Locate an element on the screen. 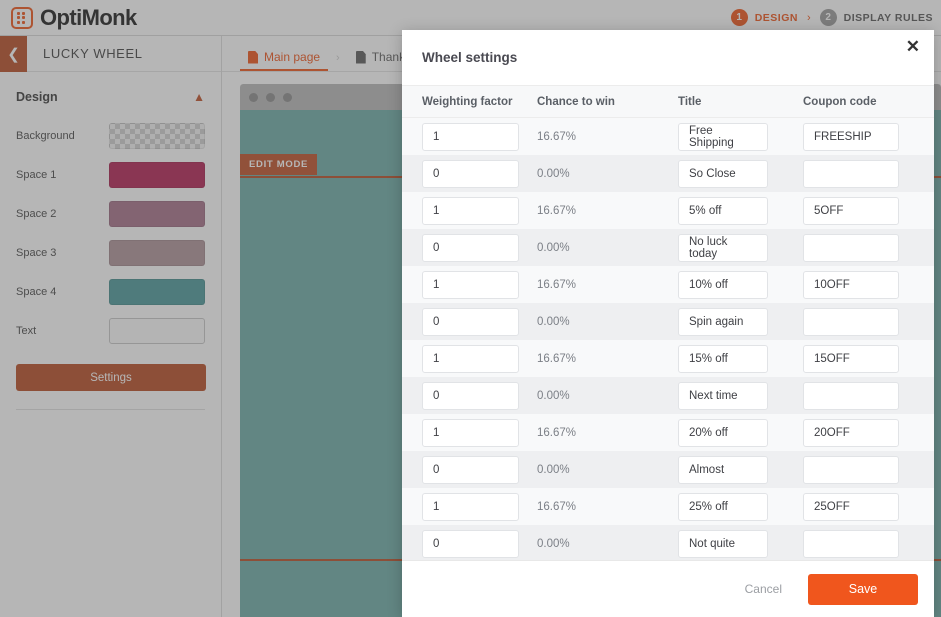  coupon-code-input: 5OFF is located at coordinates (851, 210).